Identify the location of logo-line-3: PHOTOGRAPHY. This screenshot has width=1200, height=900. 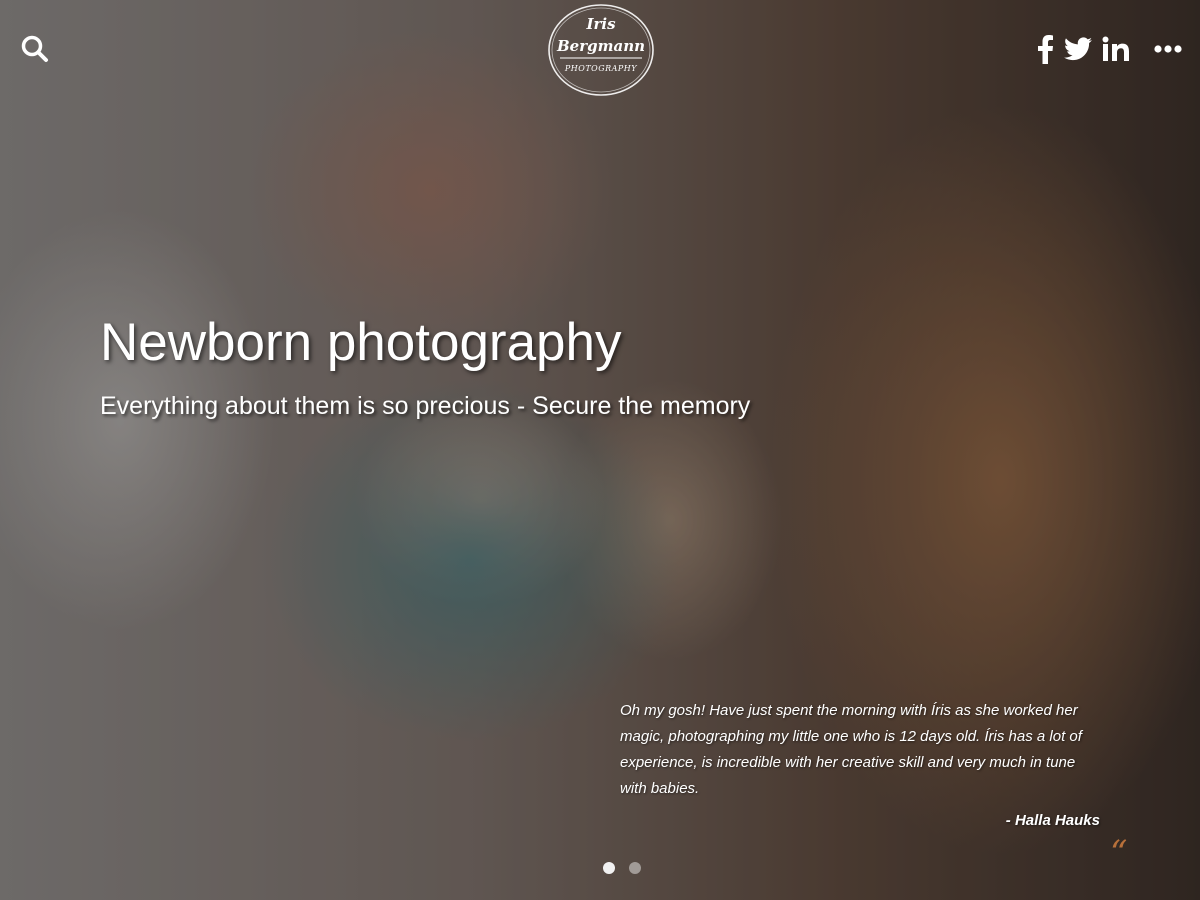
(600, 68).